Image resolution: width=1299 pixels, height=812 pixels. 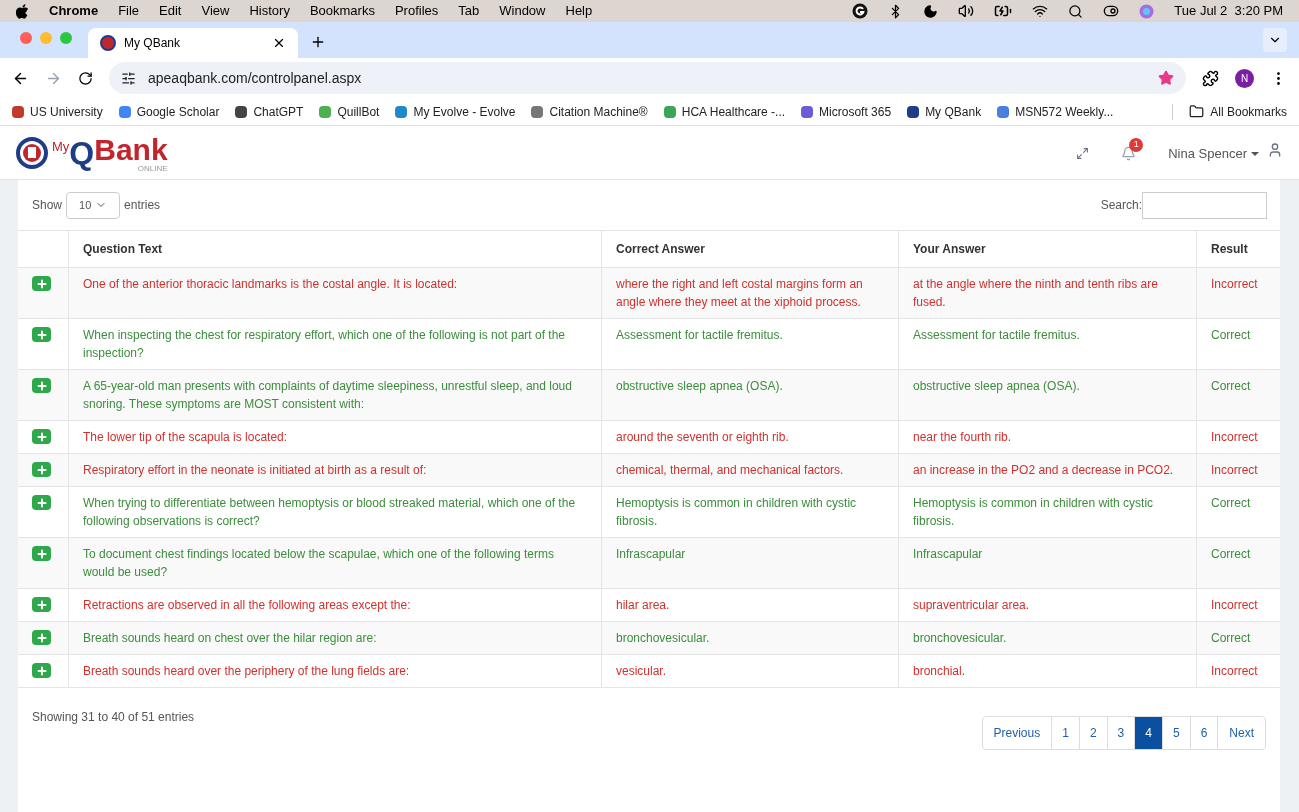 I want to click on table-cell: Hemoptysis is common in children with cystic fibrosis., so click(x=1048, y=512).